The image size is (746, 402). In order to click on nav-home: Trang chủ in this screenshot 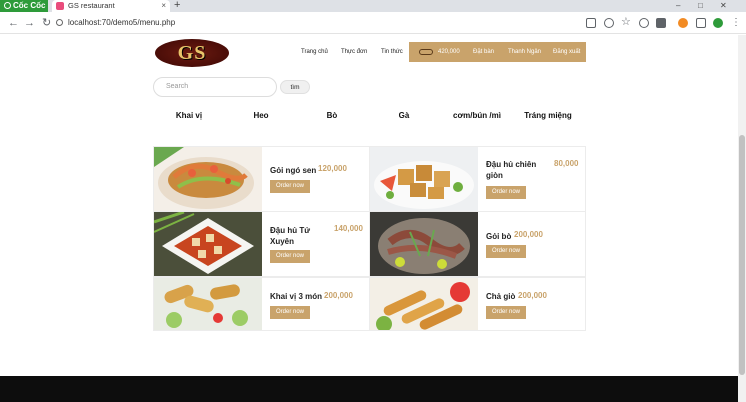, I will do `click(314, 52)`.